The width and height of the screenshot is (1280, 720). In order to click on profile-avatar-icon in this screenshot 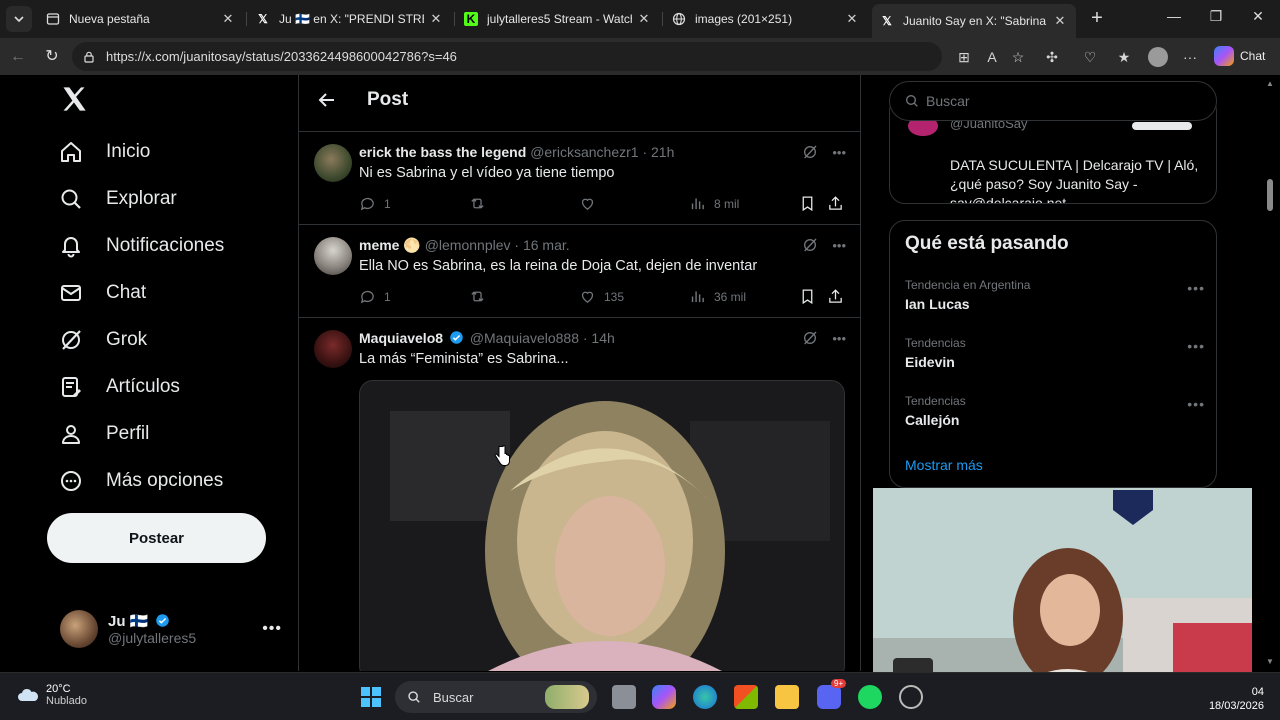, I will do `click(1158, 57)`.